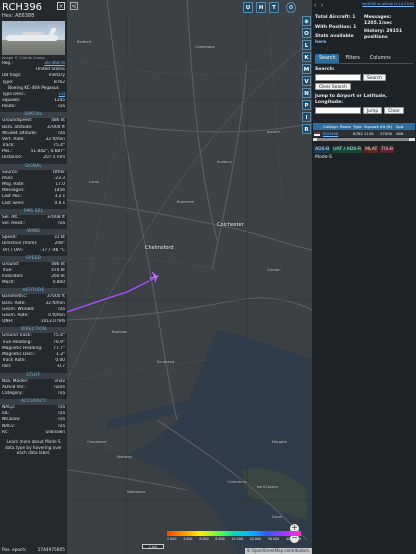 This screenshot has height=554, width=416. I want to click on col-callsign: Callsign, so click(330, 126).